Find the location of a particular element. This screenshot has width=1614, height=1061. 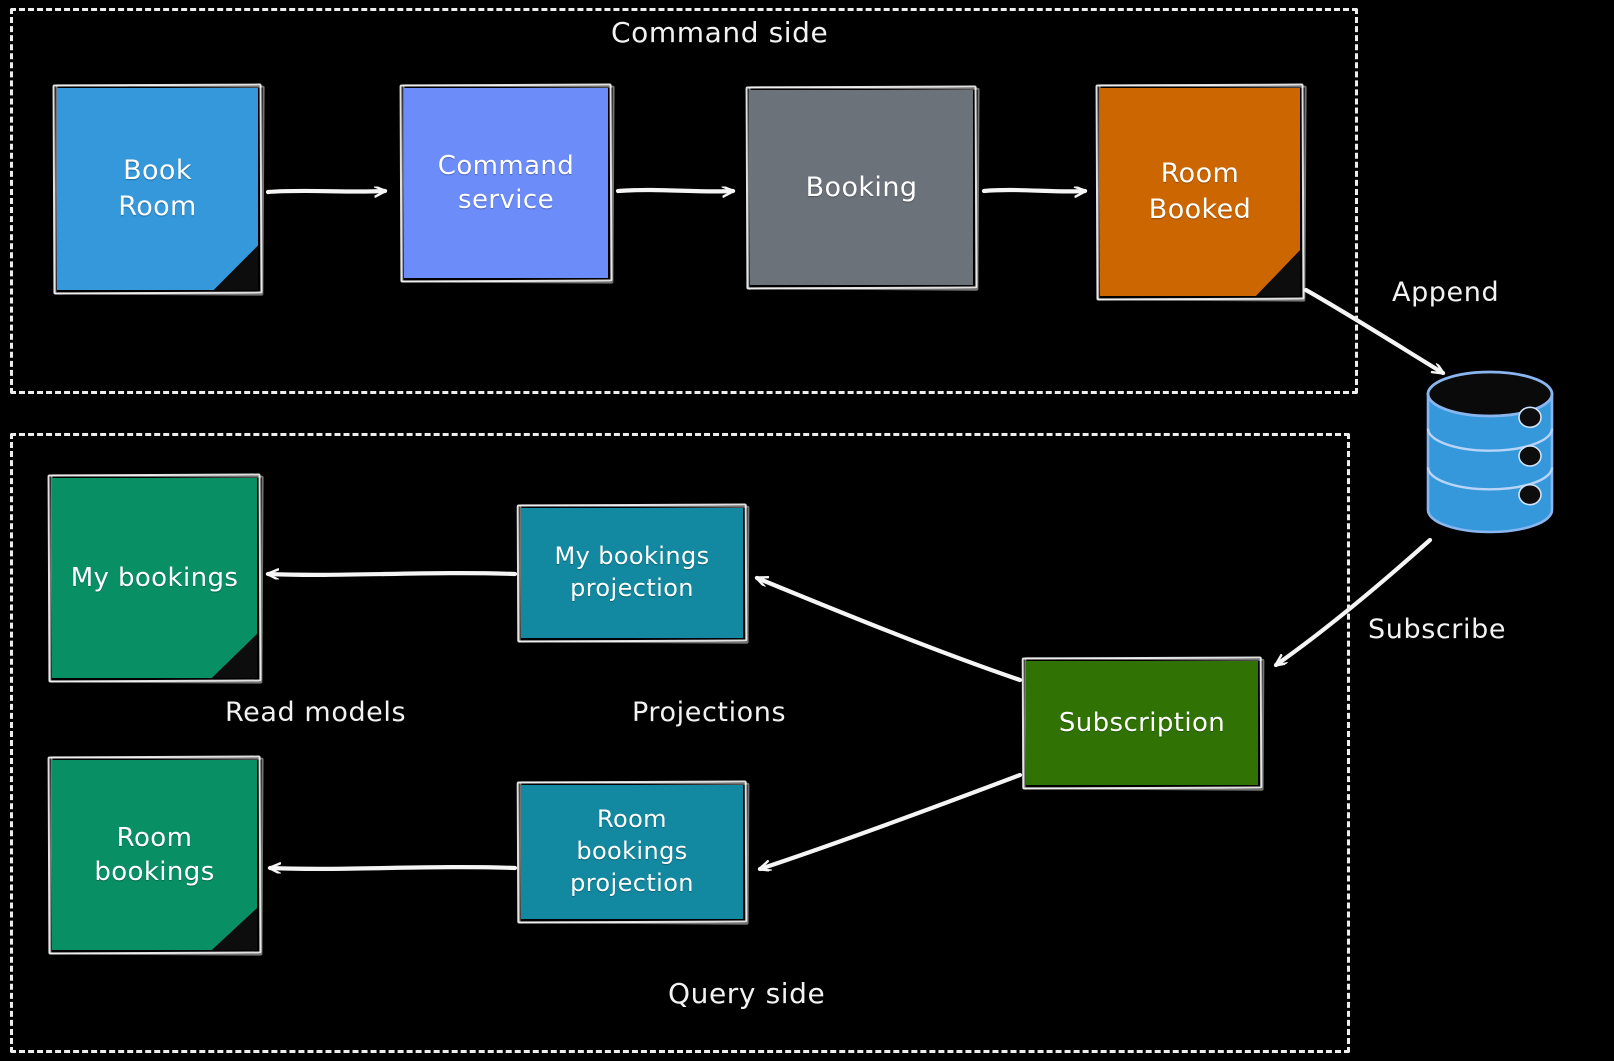

node-my-bookings-projection: My bookings projection is located at coordinates (633, 573).